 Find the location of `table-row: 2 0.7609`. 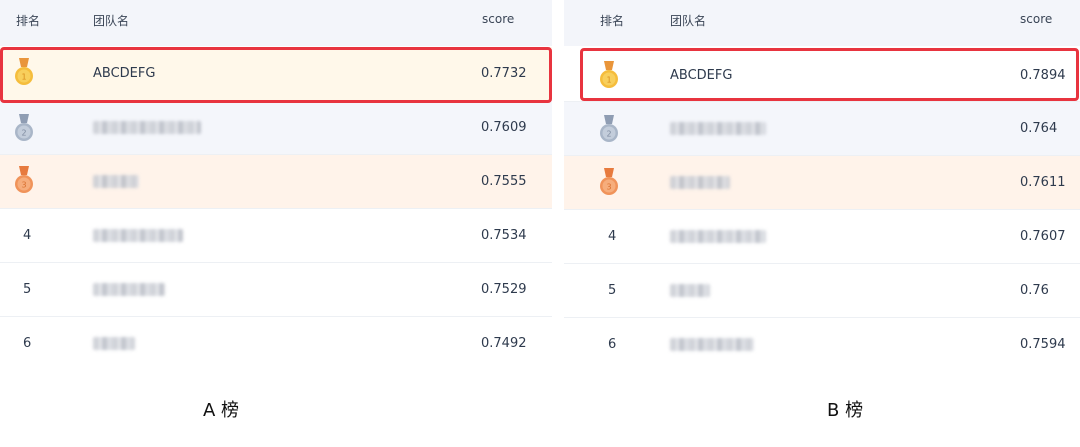

table-row: 2 0.7609 is located at coordinates (276, 128).